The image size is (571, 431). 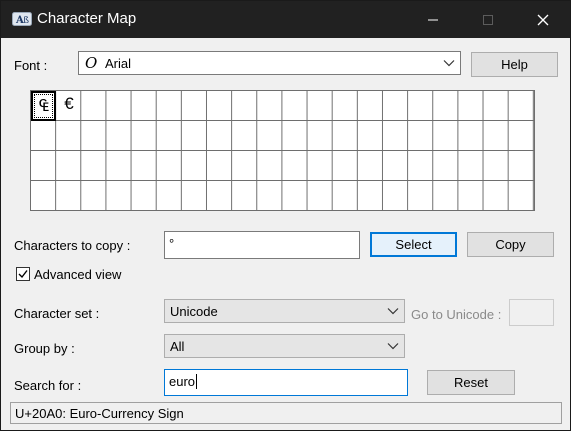 What do you see at coordinates (44, 106) in the screenshot?
I see `grid-cell-glyph: ₠` at bounding box center [44, 106].